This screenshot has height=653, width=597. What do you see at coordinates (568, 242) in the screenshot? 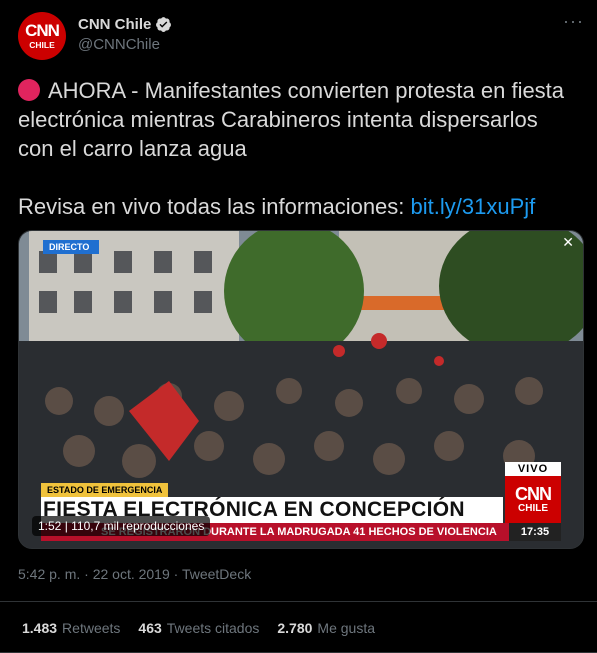
I see `close-icon: ✕` at bounding box center [568, 242].